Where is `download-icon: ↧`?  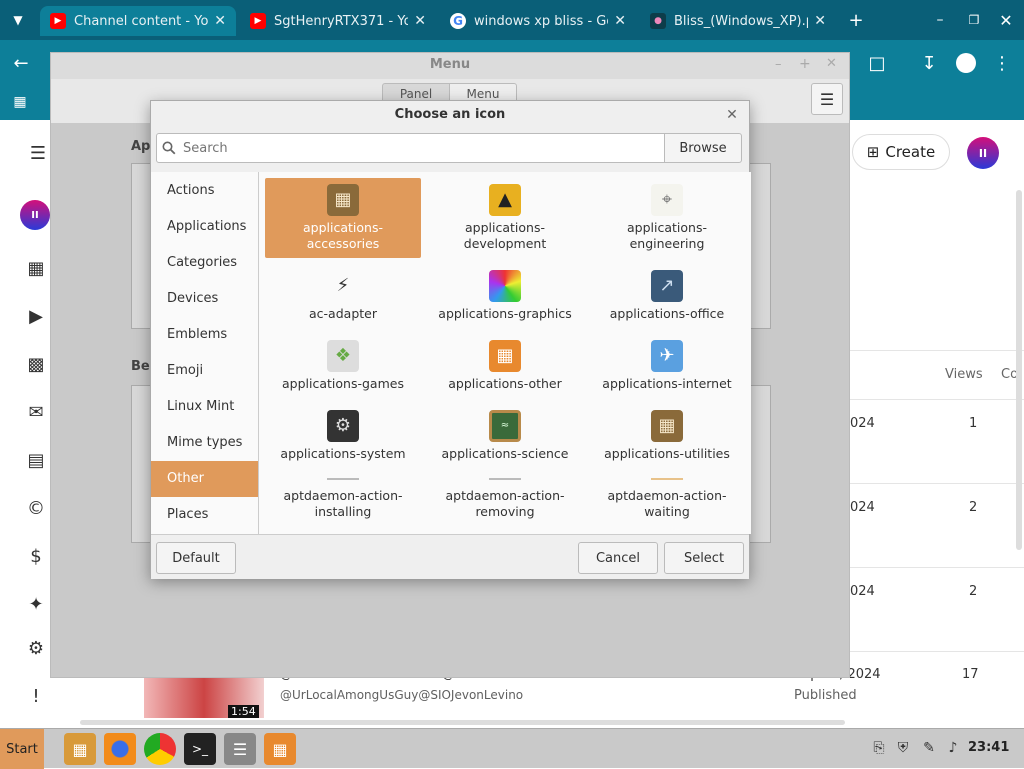 download-icon: ↧ is located at coordinates (929, 63).